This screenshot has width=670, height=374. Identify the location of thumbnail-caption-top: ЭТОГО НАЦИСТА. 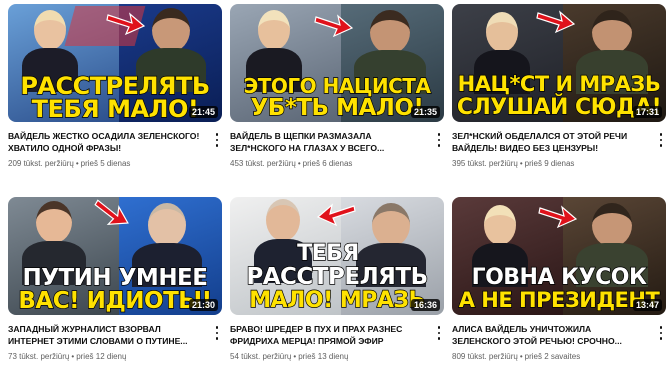
(337, 86).